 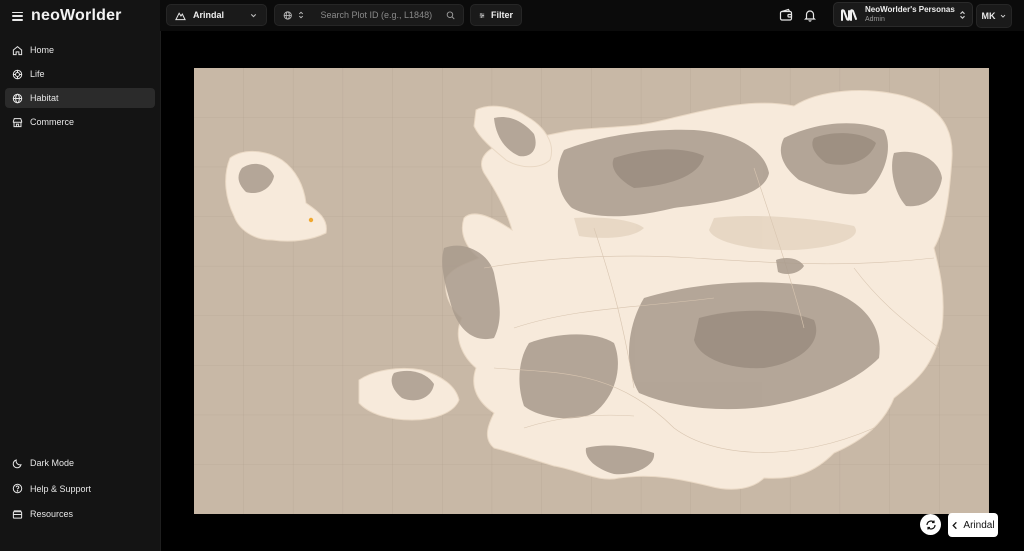 I want to click on help-icon, so click(x=17, y=488).